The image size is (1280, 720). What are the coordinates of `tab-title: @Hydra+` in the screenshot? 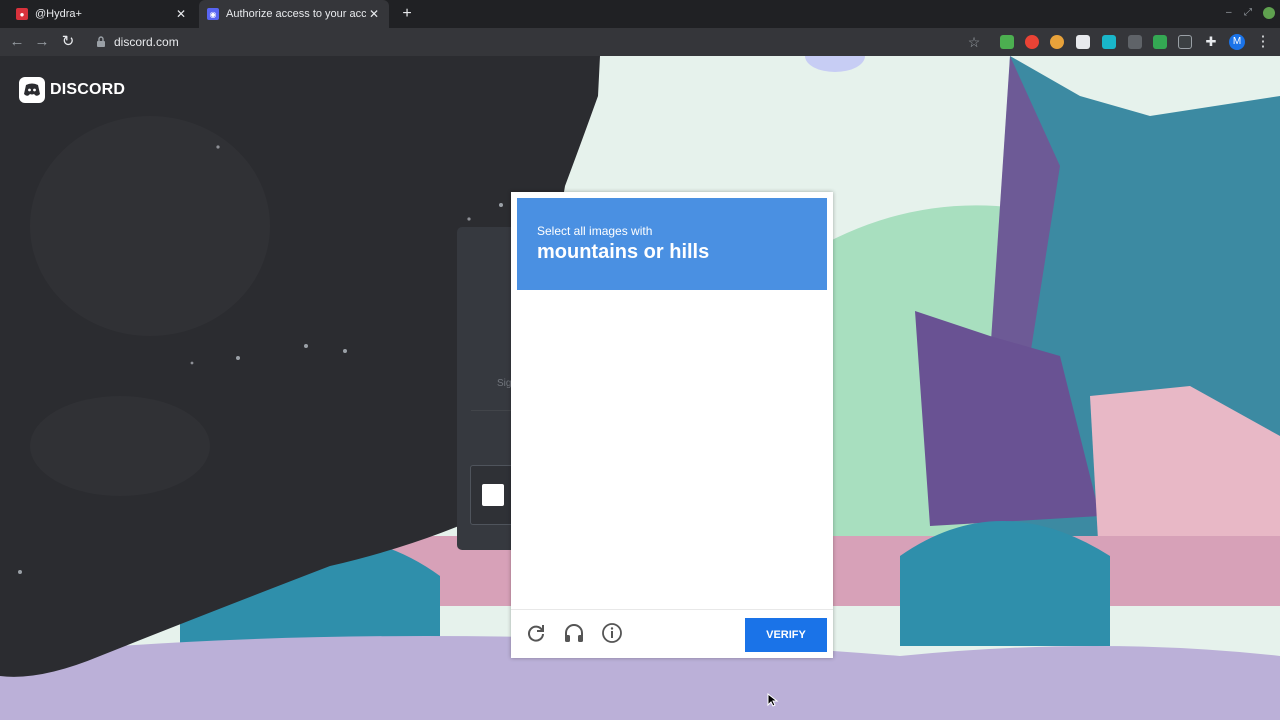 It's located at (58, 14).